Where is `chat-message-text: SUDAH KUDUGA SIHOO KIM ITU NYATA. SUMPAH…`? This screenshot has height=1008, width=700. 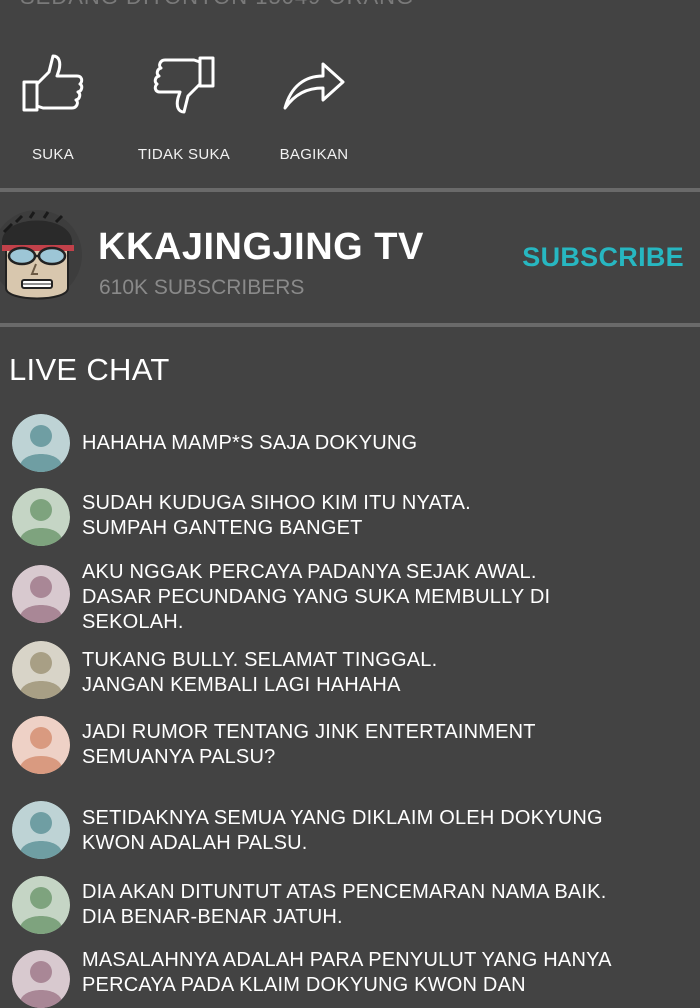 chat-message-text: SUDAH KUDUGA SIHOO KIM ITU NYATA. SUMPAH… is located at coordinates (276, 515).